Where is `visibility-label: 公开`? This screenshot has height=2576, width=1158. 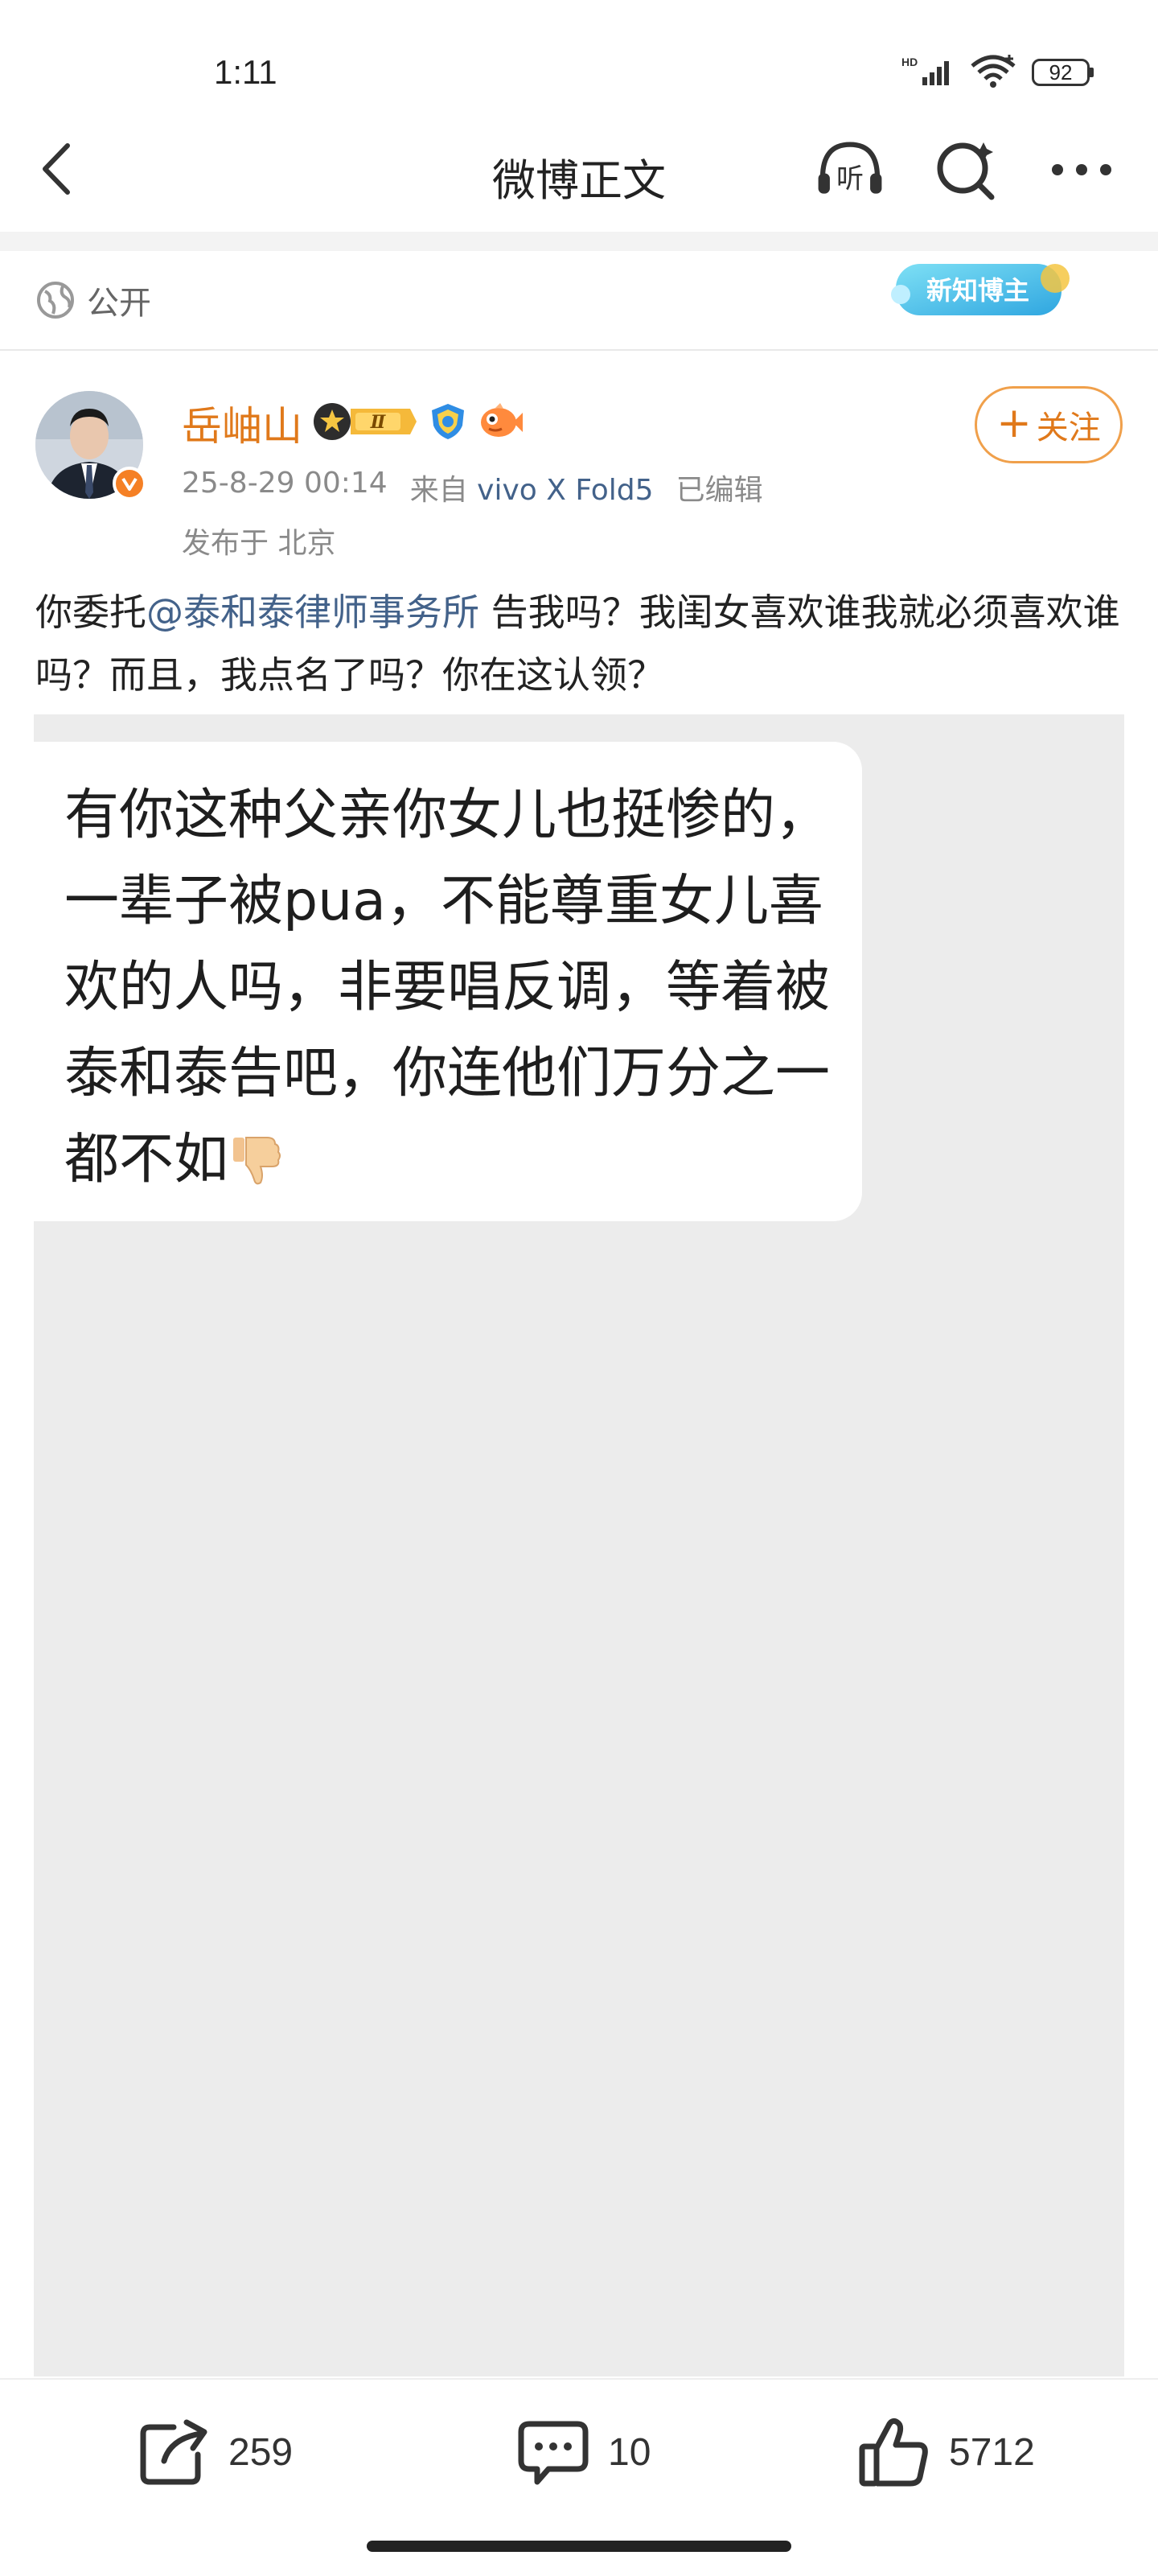
visibility-label: 公开 is located at coordinates (119, 303).